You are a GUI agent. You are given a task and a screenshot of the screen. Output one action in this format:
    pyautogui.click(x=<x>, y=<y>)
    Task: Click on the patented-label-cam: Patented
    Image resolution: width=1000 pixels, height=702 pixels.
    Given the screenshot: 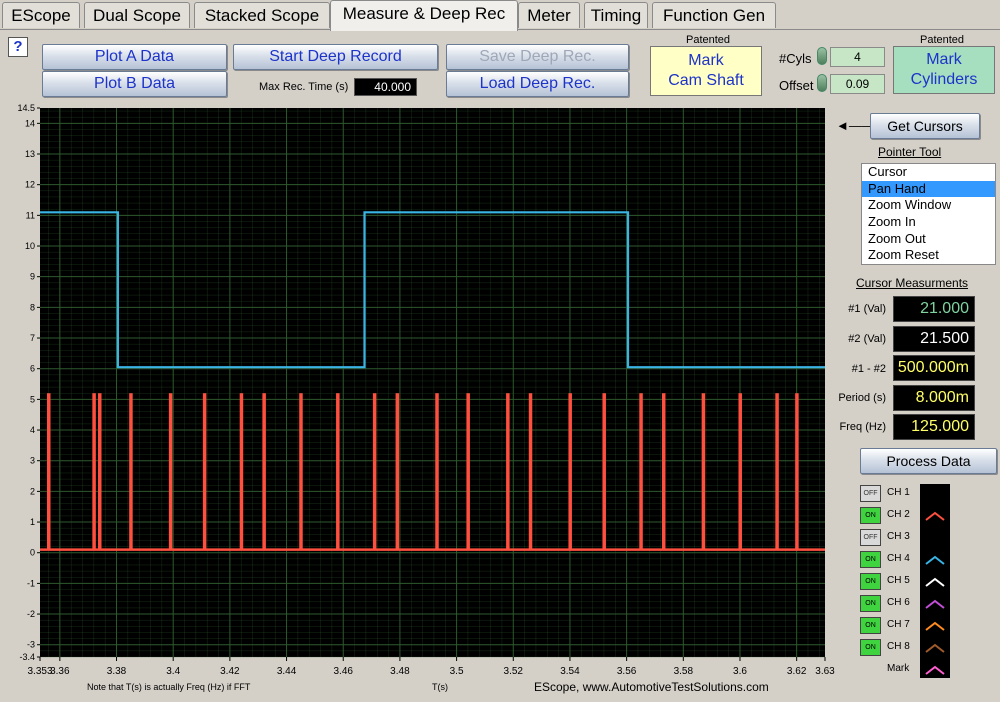 What is the action you would take?
    pyautogui.click(x=708, y=40)
    